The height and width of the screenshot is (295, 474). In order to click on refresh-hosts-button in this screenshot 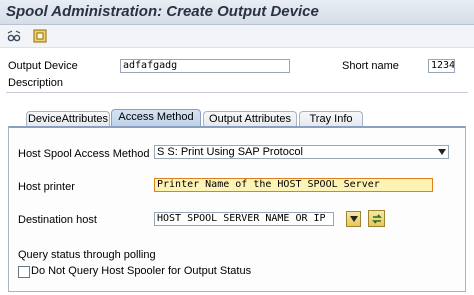, I will do `click(376, 218)`.